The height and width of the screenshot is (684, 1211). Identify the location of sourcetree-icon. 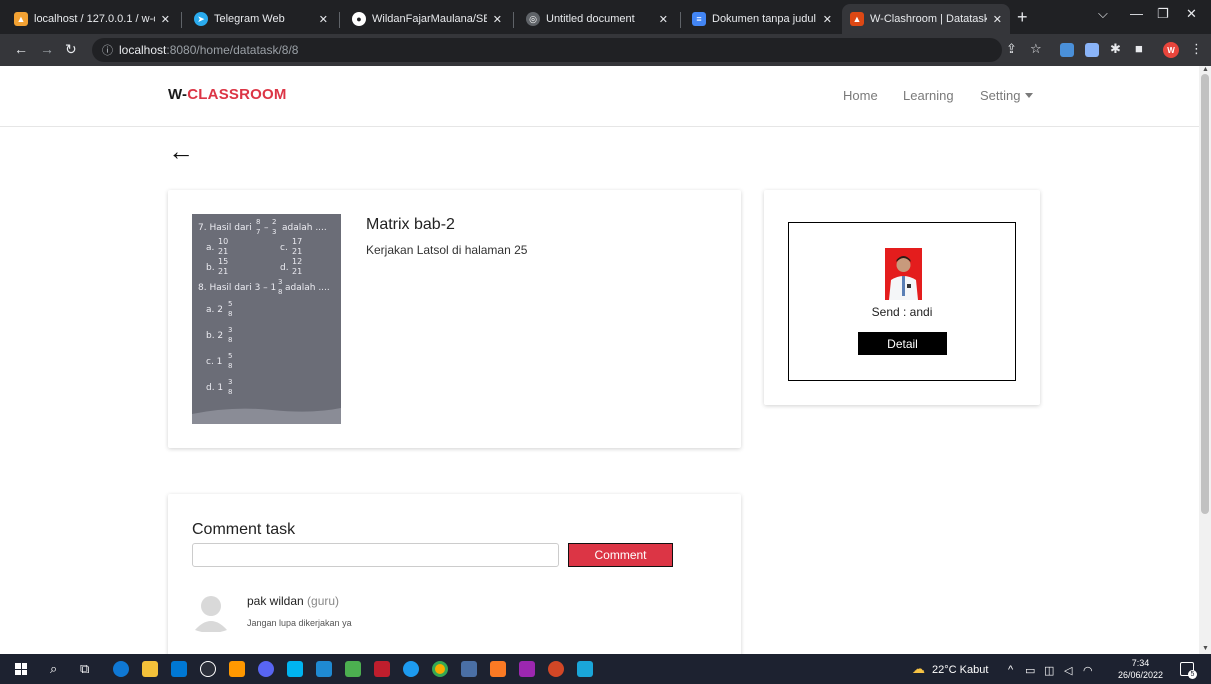
(353, 669).